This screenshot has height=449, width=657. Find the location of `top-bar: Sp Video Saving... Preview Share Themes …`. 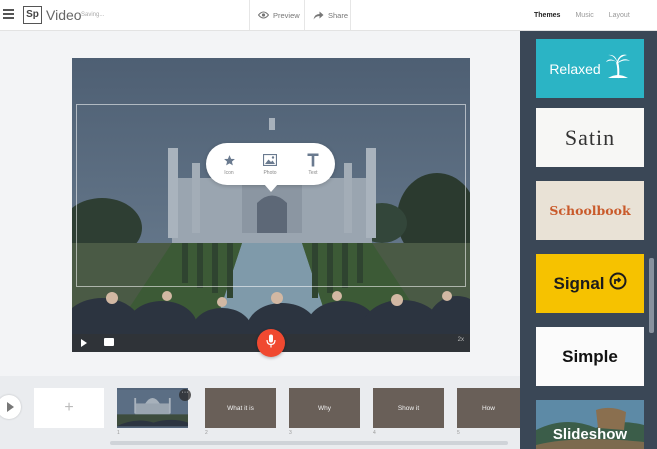

top-bar: Sp Video Saving... Preview Share Themes … is located at coordinates (328, 15).